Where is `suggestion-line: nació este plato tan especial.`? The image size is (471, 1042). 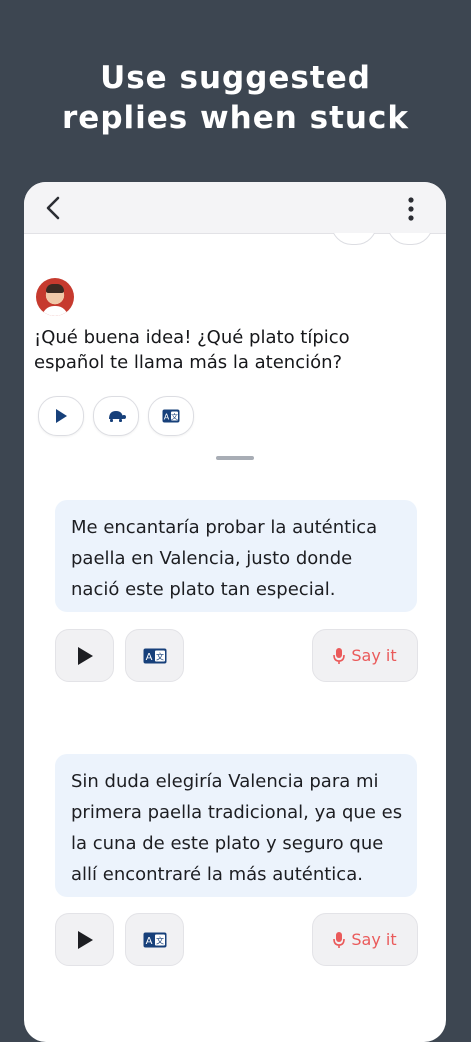 suggestion-line: nació este plato tan especial. is located at coordinates (203, 589).